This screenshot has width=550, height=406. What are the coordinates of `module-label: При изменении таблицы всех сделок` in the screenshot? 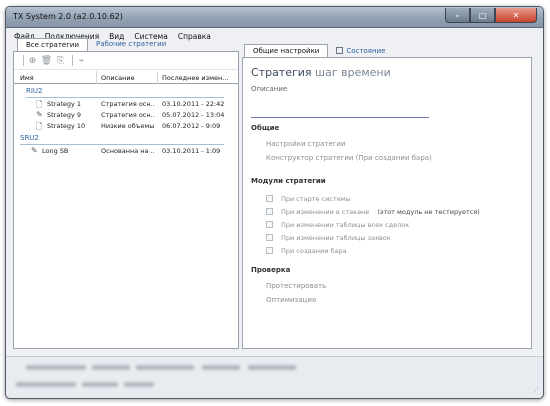 It's located at (345, 224).